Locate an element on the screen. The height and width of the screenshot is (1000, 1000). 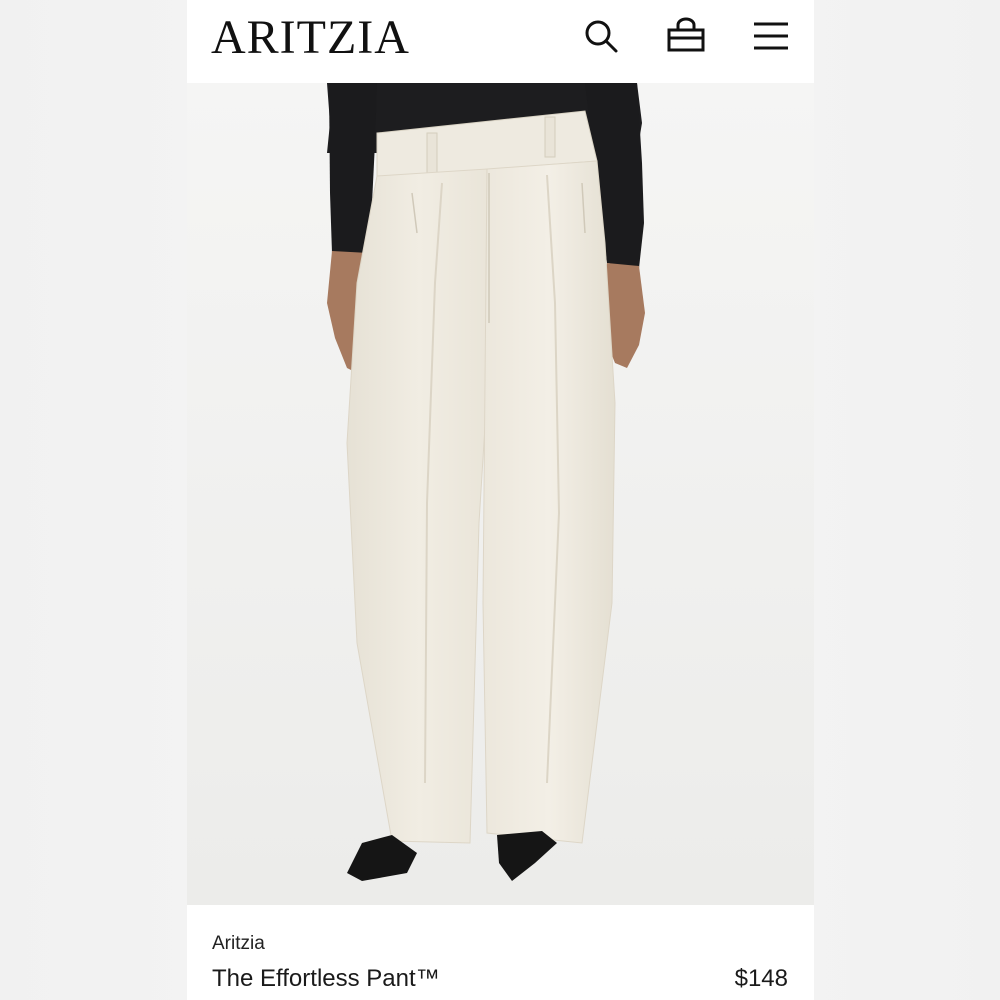
bag-icon is located at coordinates (686, 36).